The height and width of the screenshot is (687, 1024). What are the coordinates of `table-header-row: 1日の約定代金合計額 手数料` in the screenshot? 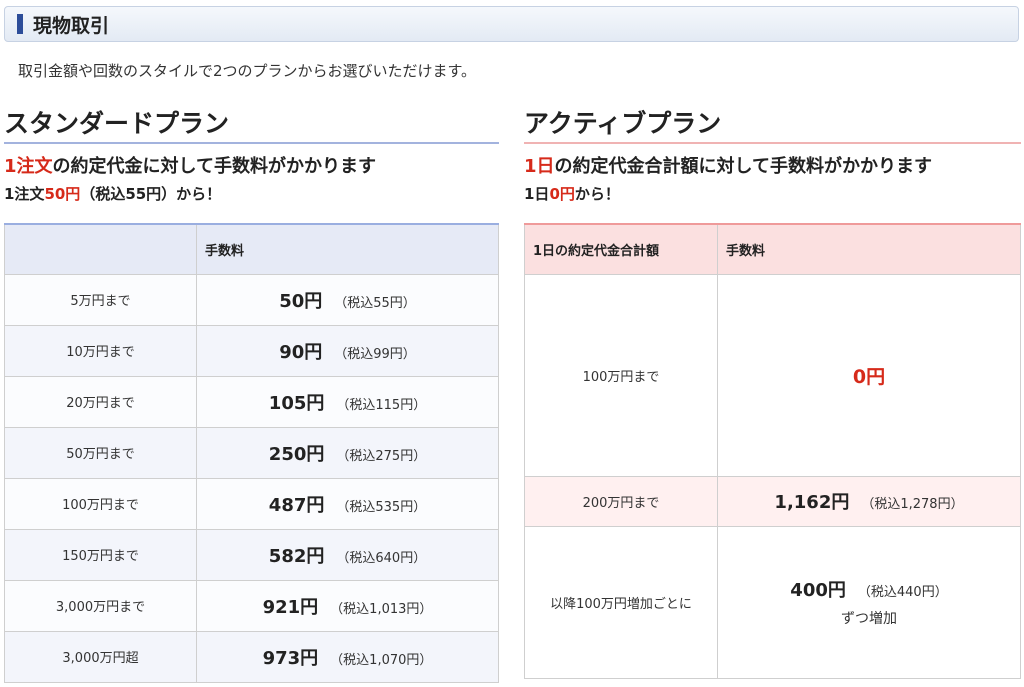 It's located at (772, 249).